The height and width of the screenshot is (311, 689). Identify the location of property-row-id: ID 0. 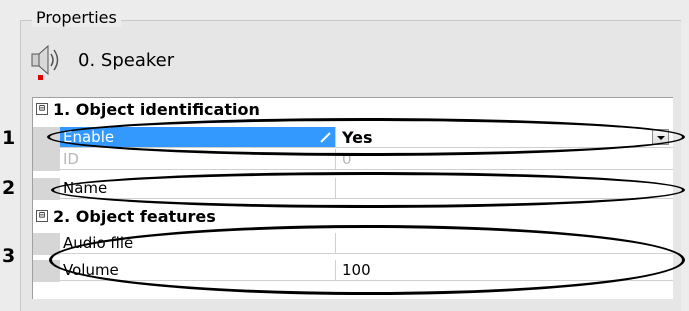
(353, 160).